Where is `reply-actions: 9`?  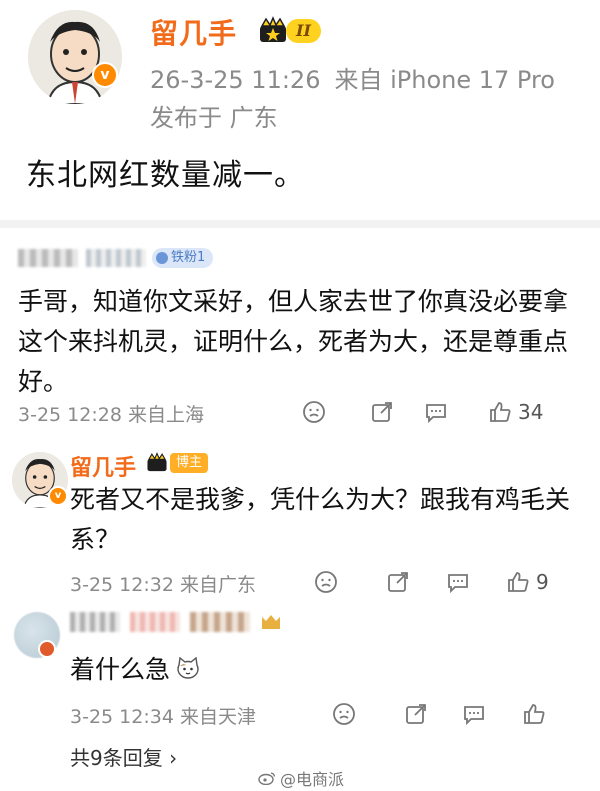
reply-actions: 9 is located at coordinates (431, 582).